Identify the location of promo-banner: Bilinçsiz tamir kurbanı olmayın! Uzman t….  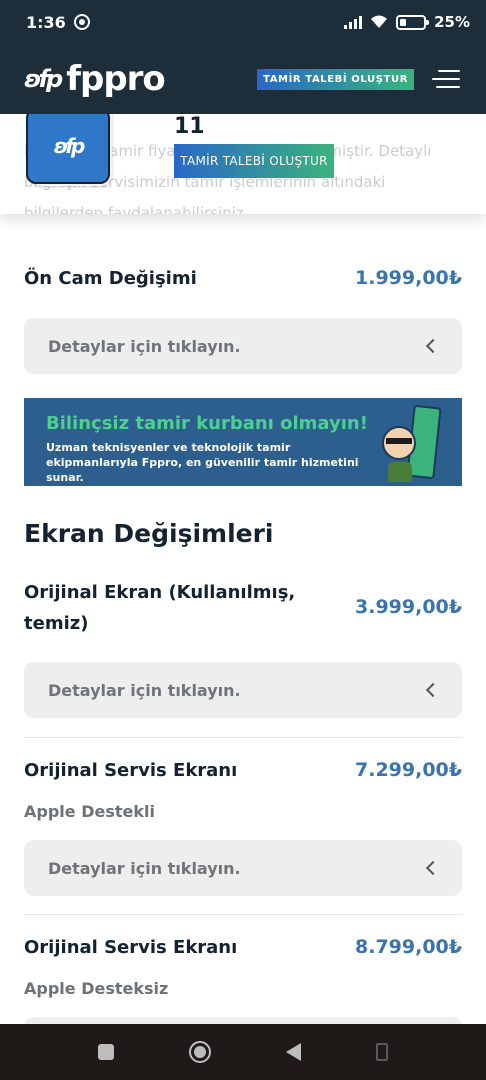
(243, 442).